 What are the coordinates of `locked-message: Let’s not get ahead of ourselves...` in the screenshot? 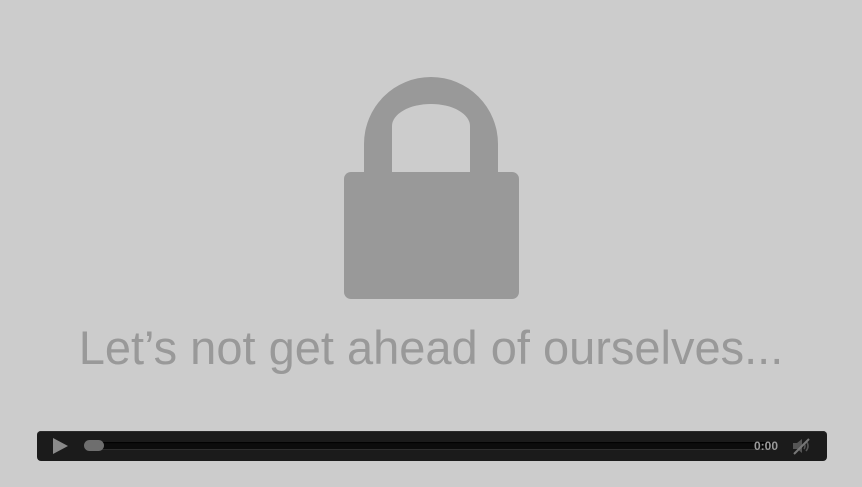 It's located at (431, 347).